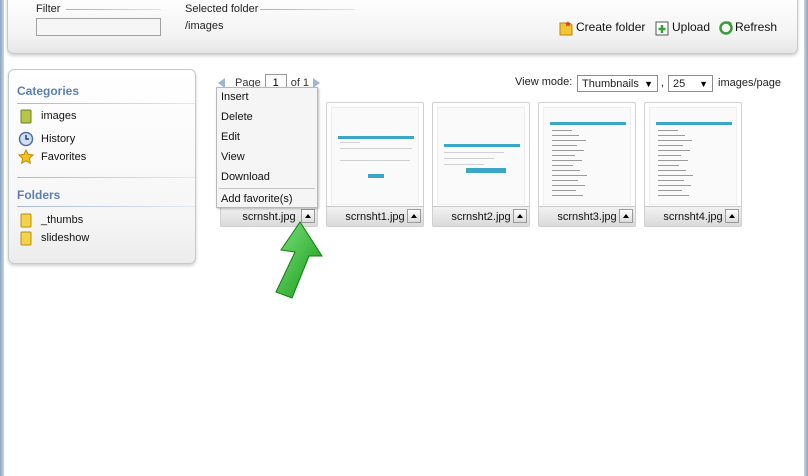 The width and height of the screenshot is (808, 476). I want to click on upload-icon, so click(662, 27).